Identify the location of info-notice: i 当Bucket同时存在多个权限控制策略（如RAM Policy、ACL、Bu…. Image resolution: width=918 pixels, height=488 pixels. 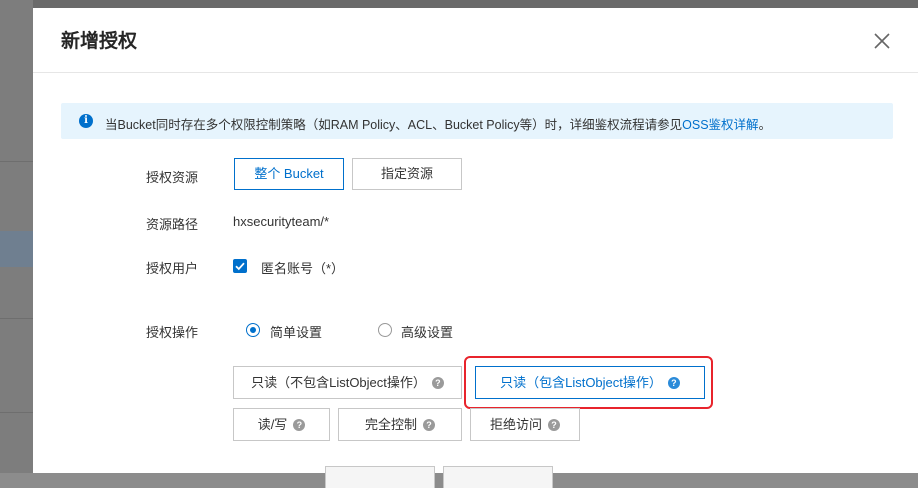
(477, 121).